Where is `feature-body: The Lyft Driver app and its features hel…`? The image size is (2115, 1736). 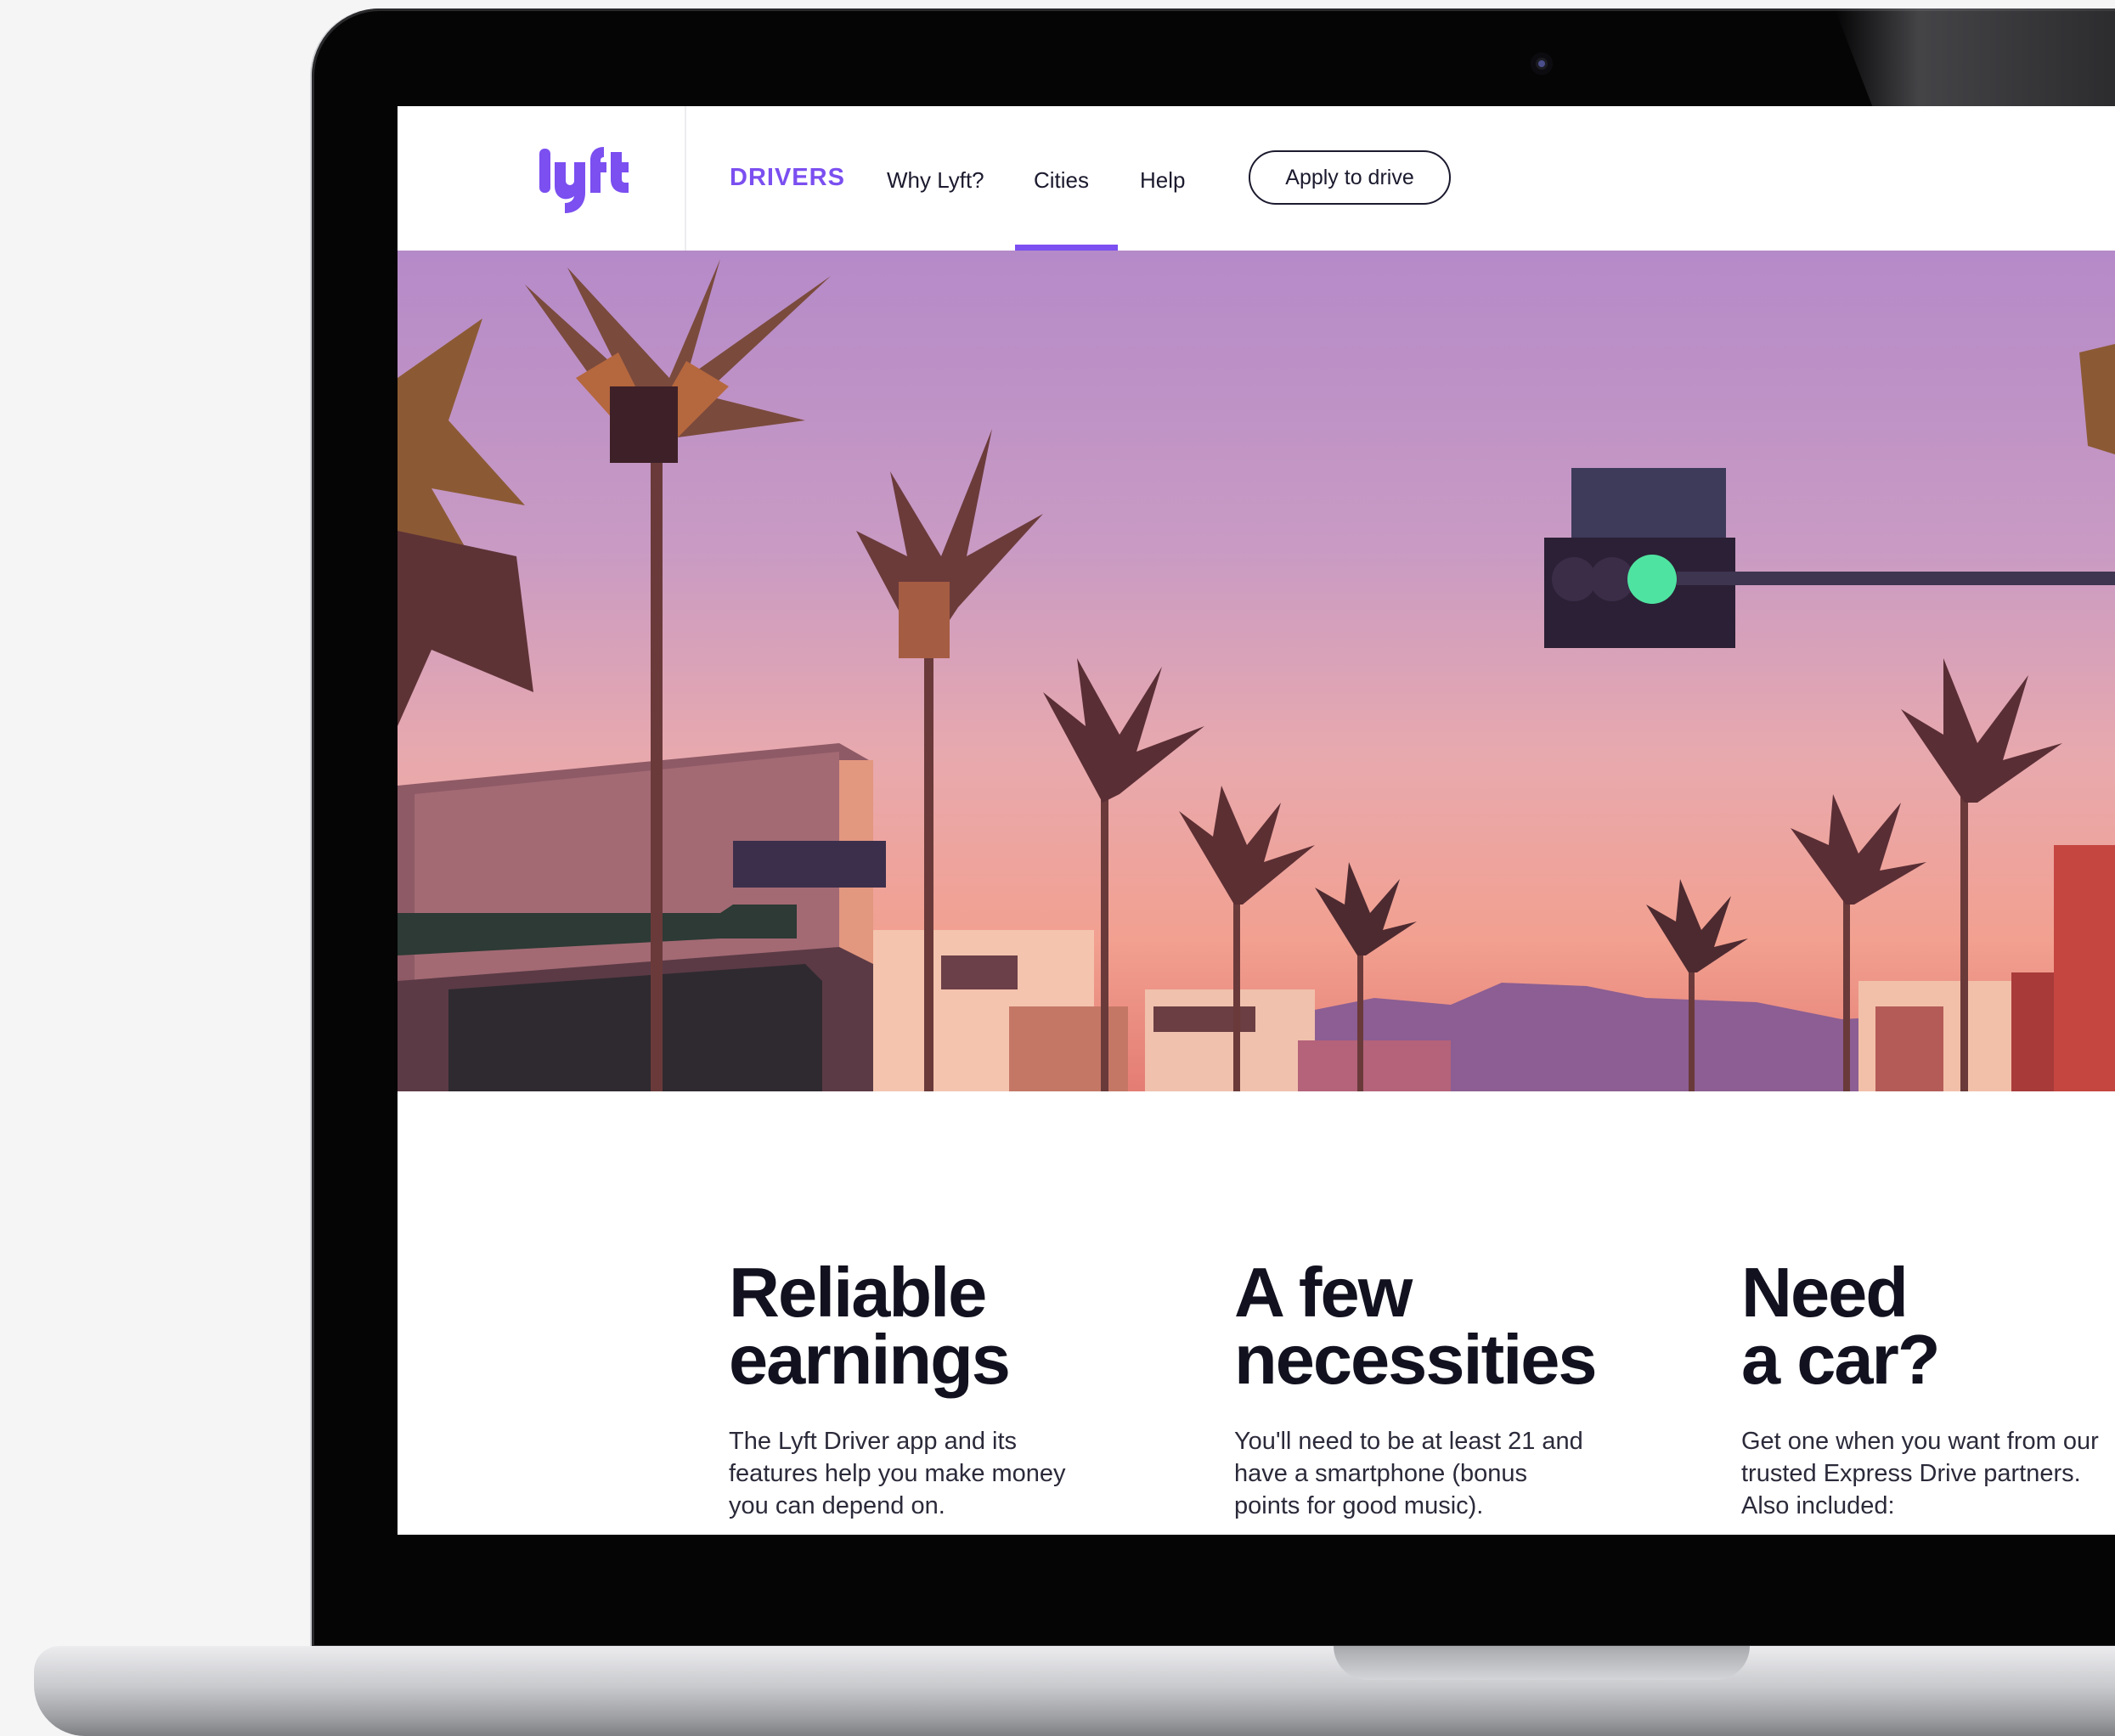 feature-body: The Lyft Driver app and its features hel… is located at coordinates (897, 1473).